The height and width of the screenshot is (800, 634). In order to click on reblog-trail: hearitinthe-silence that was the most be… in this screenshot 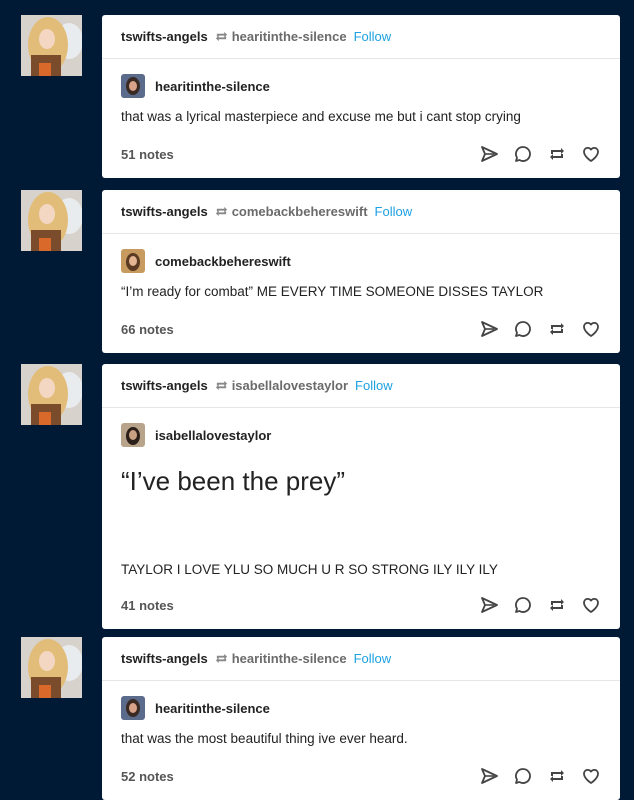, I will do `click(361, 714)`.